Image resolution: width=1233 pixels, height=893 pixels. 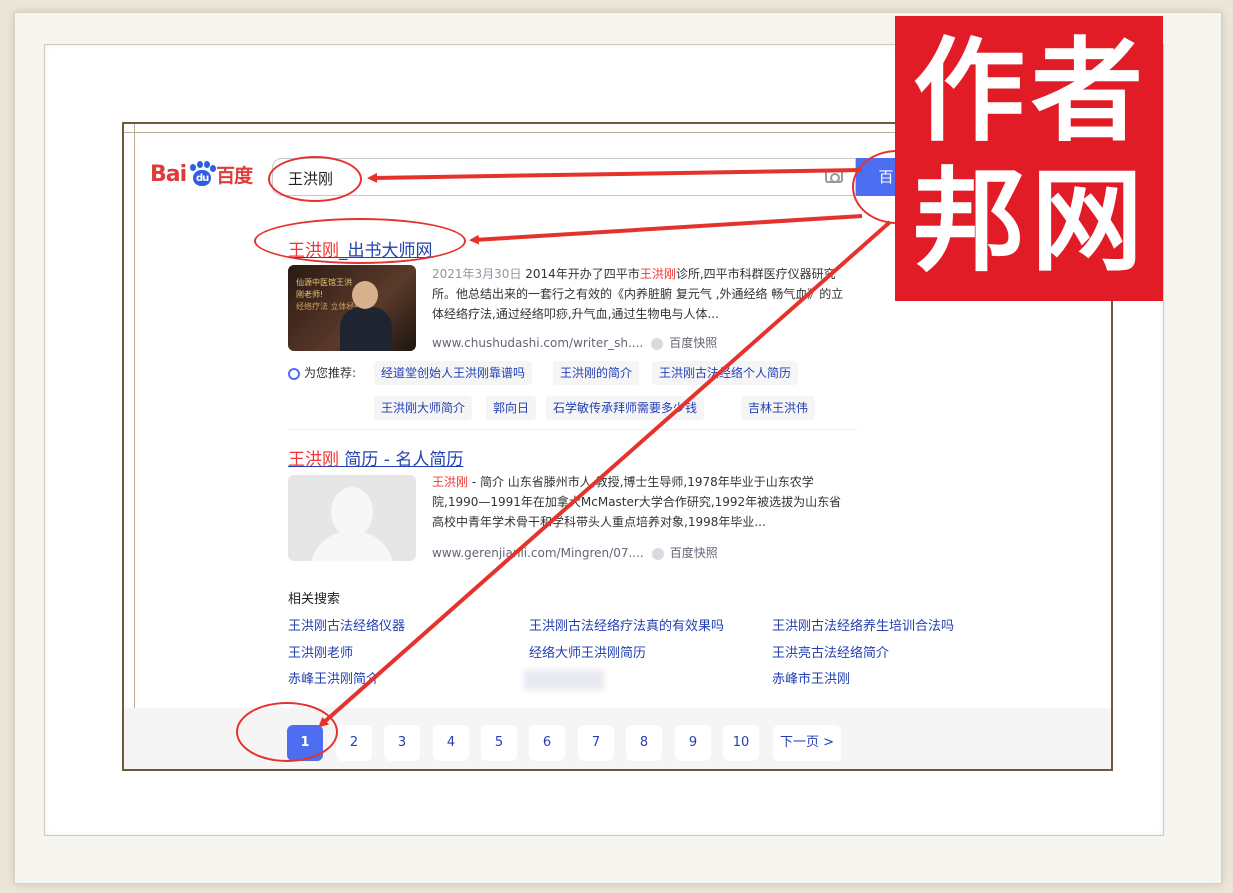 What do you see at coordinates (1029, 158) in the screenshot?
I see `watermark-stamp: 作 者 邦 网` at bounding box center [1029, 158].